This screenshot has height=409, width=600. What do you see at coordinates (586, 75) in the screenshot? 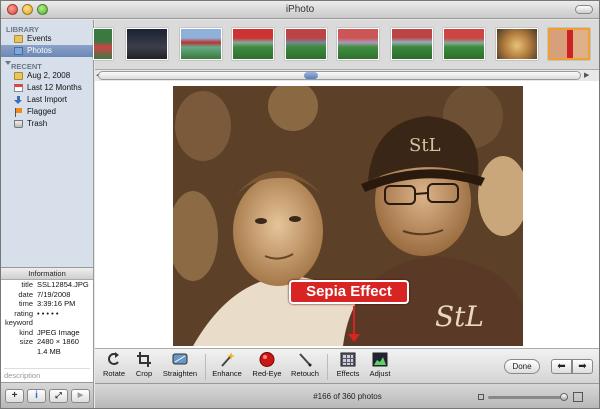
I see `filmstrip-right-arrow-icon: ▶` at bounding box center [586, 75].